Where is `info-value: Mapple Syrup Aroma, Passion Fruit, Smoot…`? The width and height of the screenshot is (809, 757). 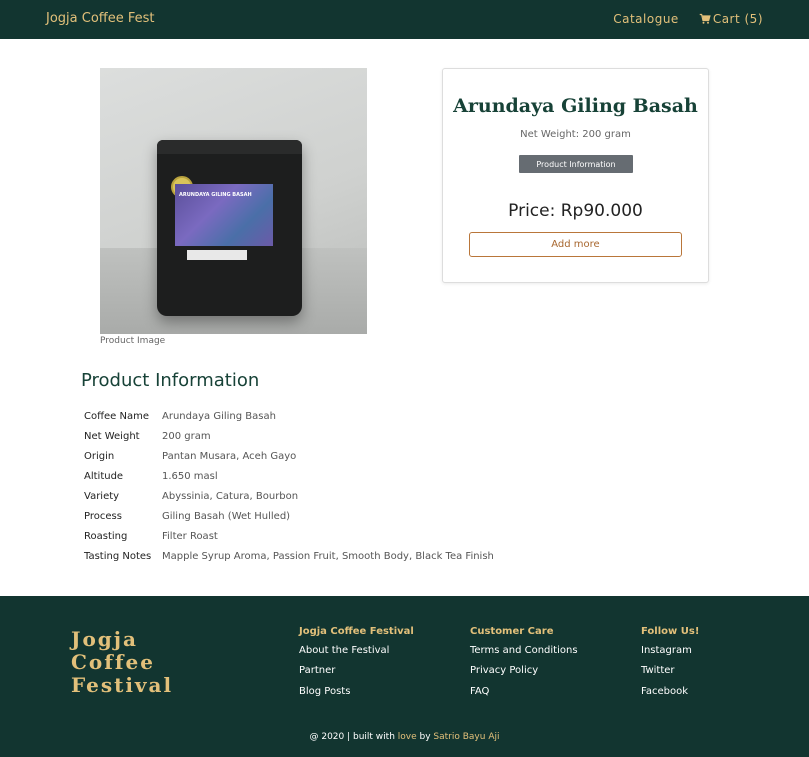 info-value: Mapple Syrup Aroma, Passion Fruit, Smoot… is located at coordinates (328, 557).